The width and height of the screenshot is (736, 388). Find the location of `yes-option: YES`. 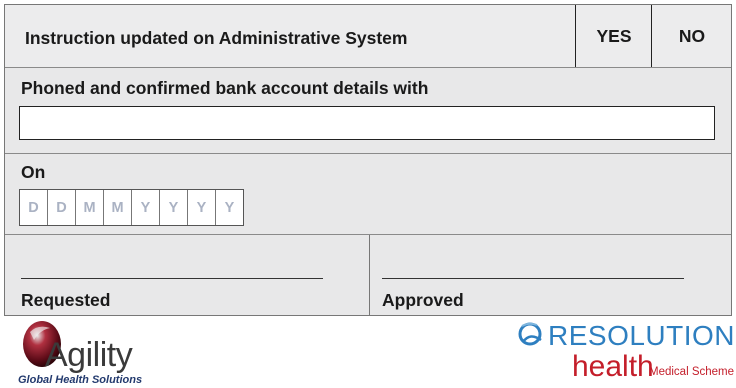

yes-option: YES is located at coordinates (613, 36).